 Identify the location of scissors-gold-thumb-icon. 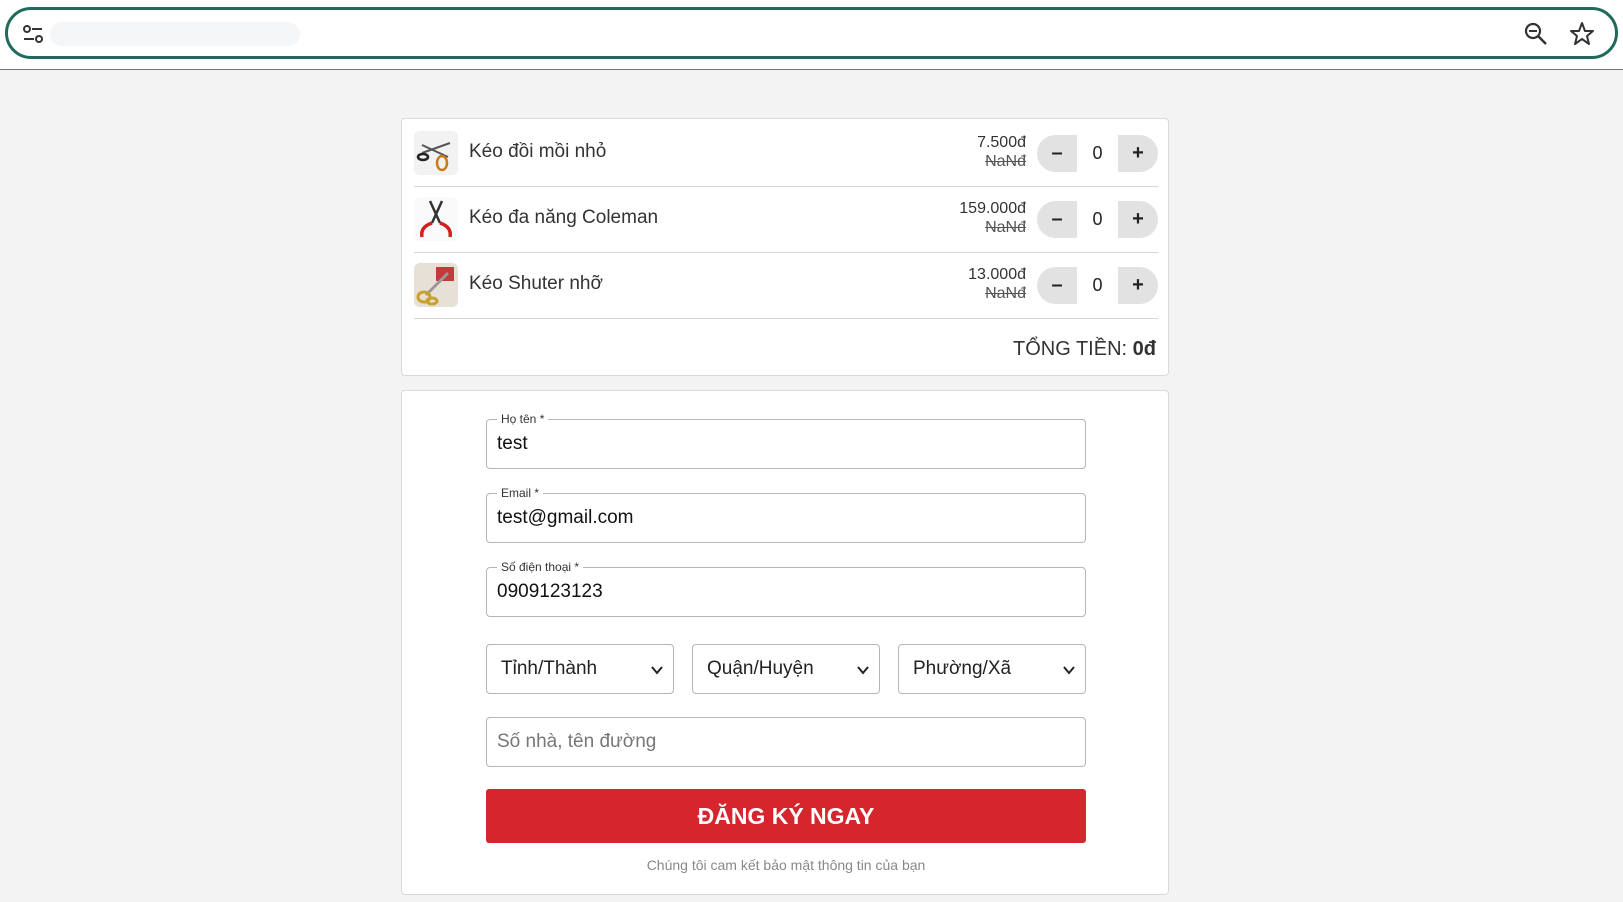
(436, 285).